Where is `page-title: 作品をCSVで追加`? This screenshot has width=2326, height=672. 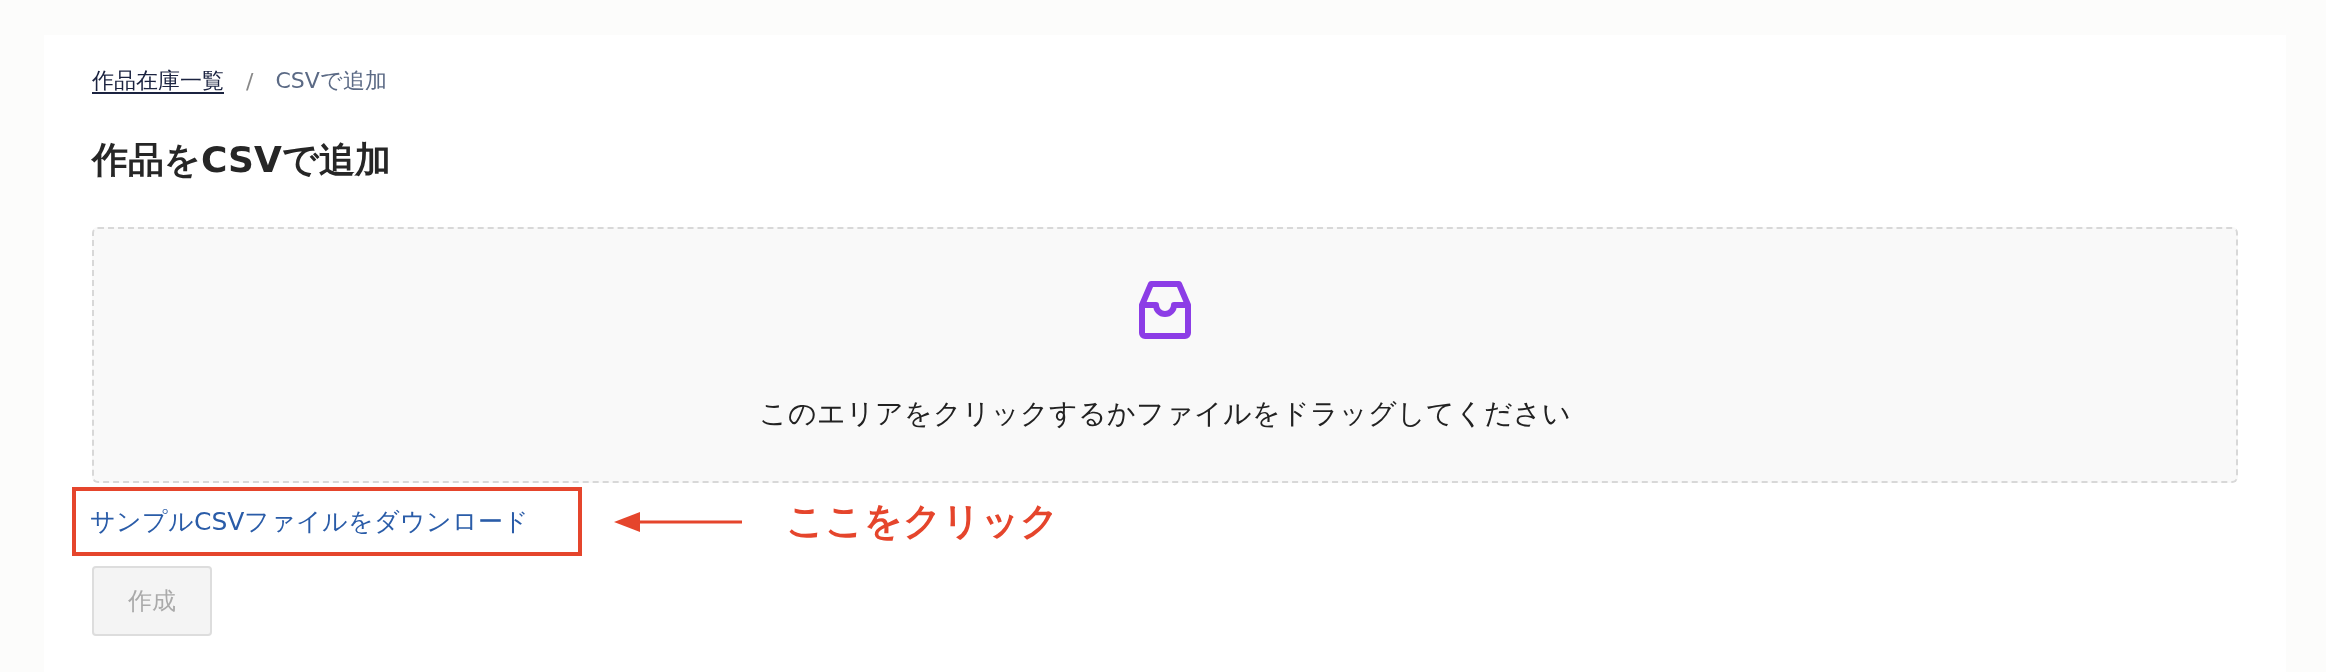
page-title: 作品をCSVで追加 is located at coordinates (241, 160).